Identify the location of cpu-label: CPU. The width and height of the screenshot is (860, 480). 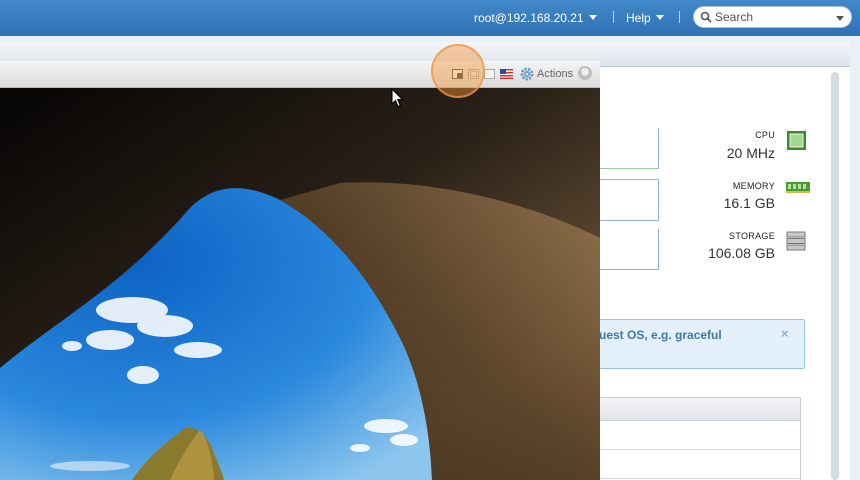
(765, 135).